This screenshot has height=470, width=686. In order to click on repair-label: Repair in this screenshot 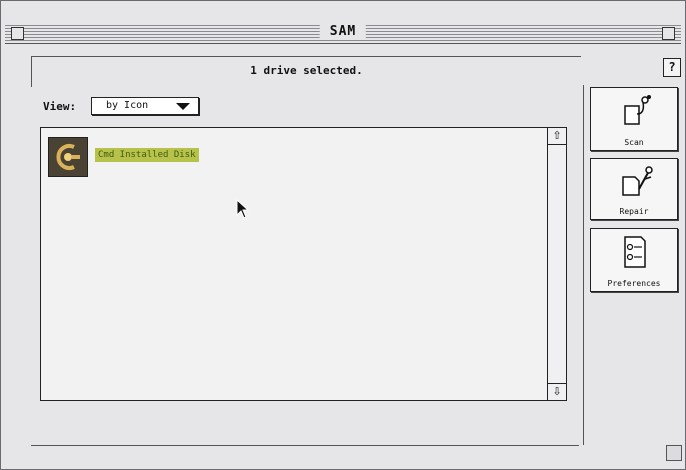, I will do `click(634, 211)`.